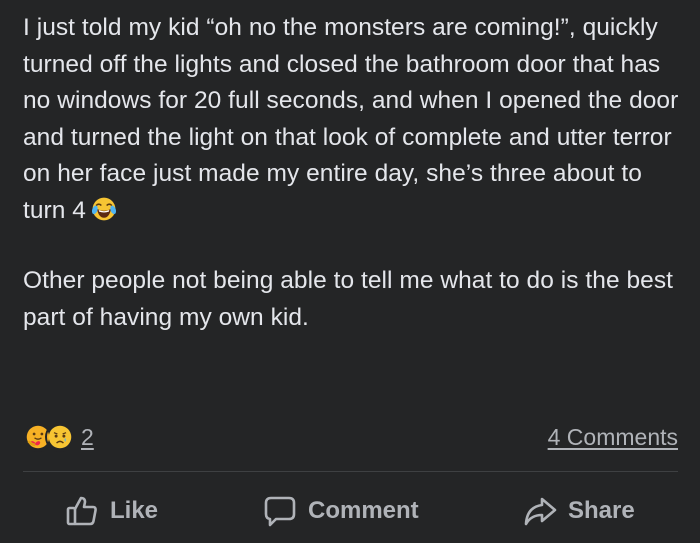 The width and height of the screenshot is (700, 543). Describe the element at coordinates (363, 510) in the screenshot. I see `comment-label: Comment` at that location.